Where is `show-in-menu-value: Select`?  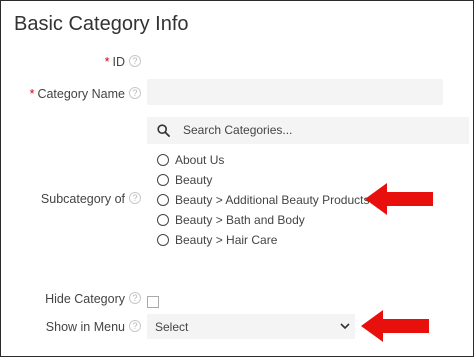
show-in-menu-value: Select is located at coordinates (172, 327).